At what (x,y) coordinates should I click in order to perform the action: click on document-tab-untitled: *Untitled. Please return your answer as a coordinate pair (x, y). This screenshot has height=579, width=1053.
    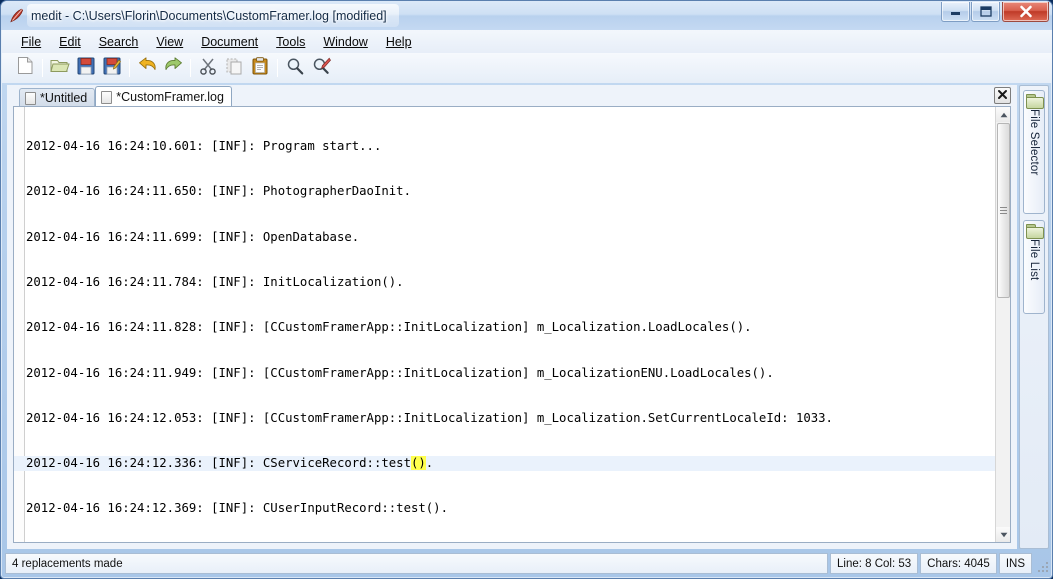
    Looking at the image, I should click on (57, 97).